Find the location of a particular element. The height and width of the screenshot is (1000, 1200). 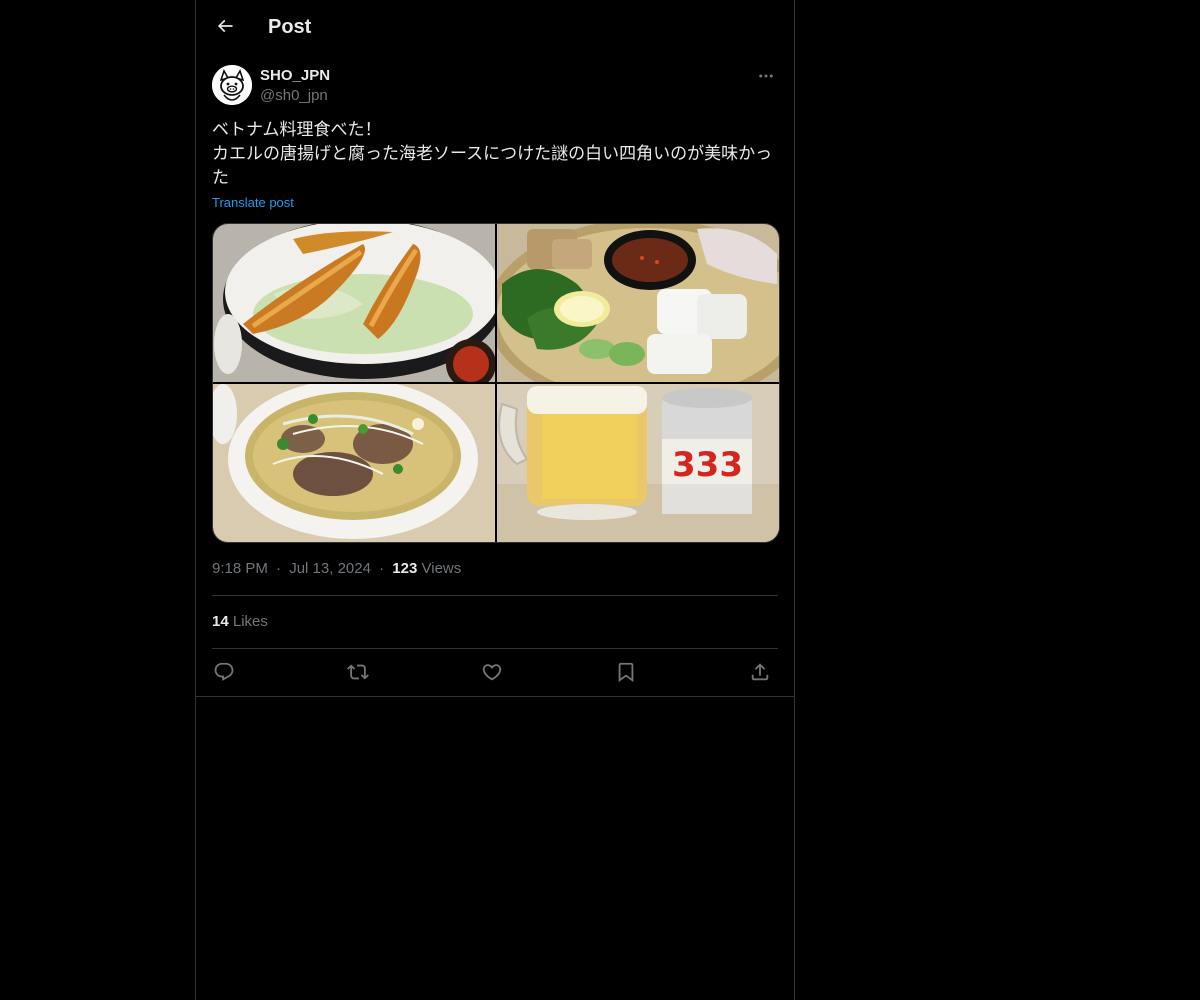

like-button is located at coordinates (492, 672).